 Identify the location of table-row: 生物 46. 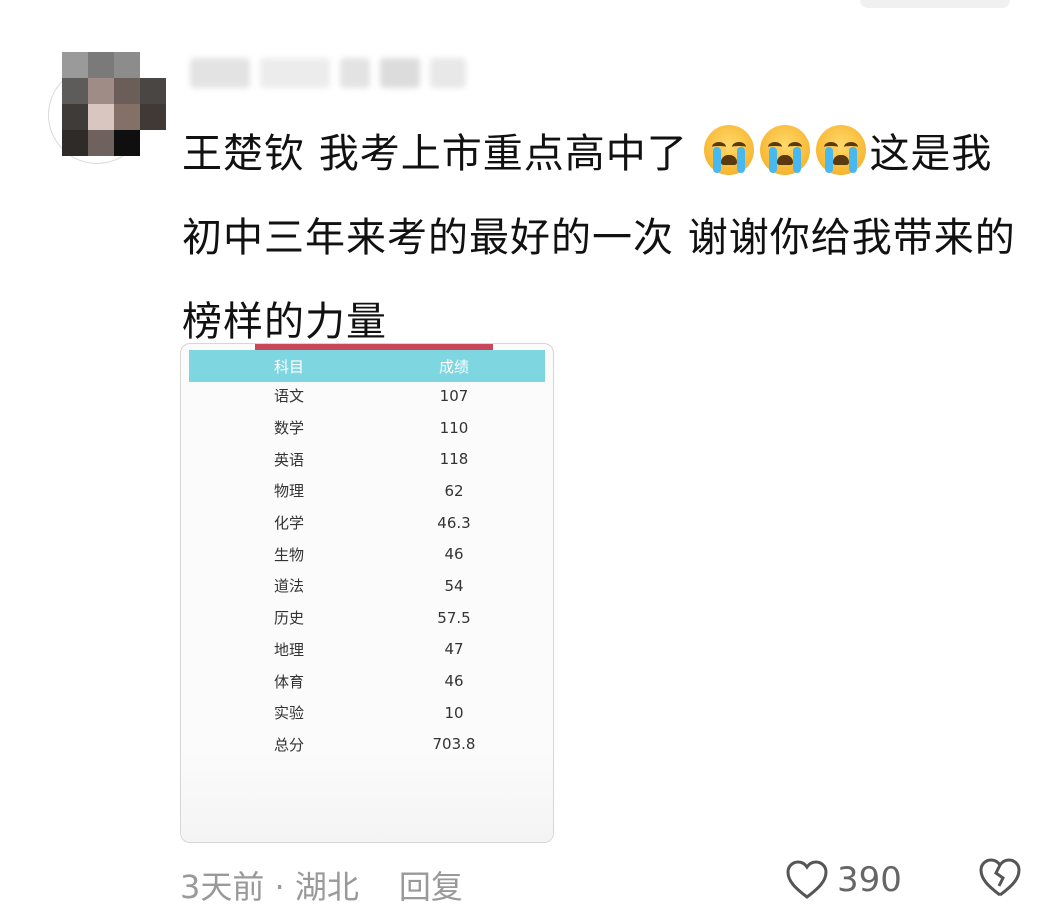
(367, 554).